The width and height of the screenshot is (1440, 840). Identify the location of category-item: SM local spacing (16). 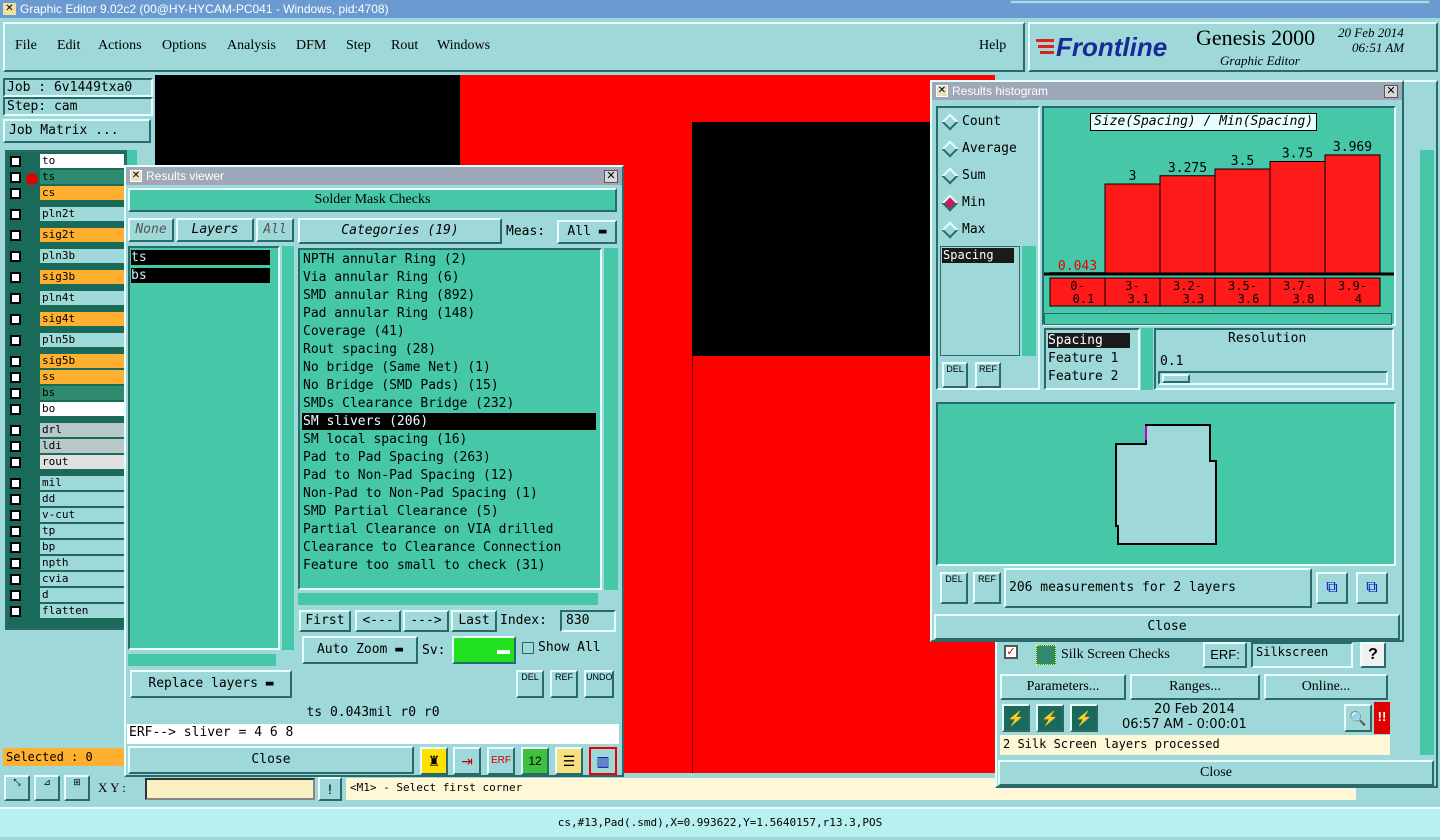
(449, 439).